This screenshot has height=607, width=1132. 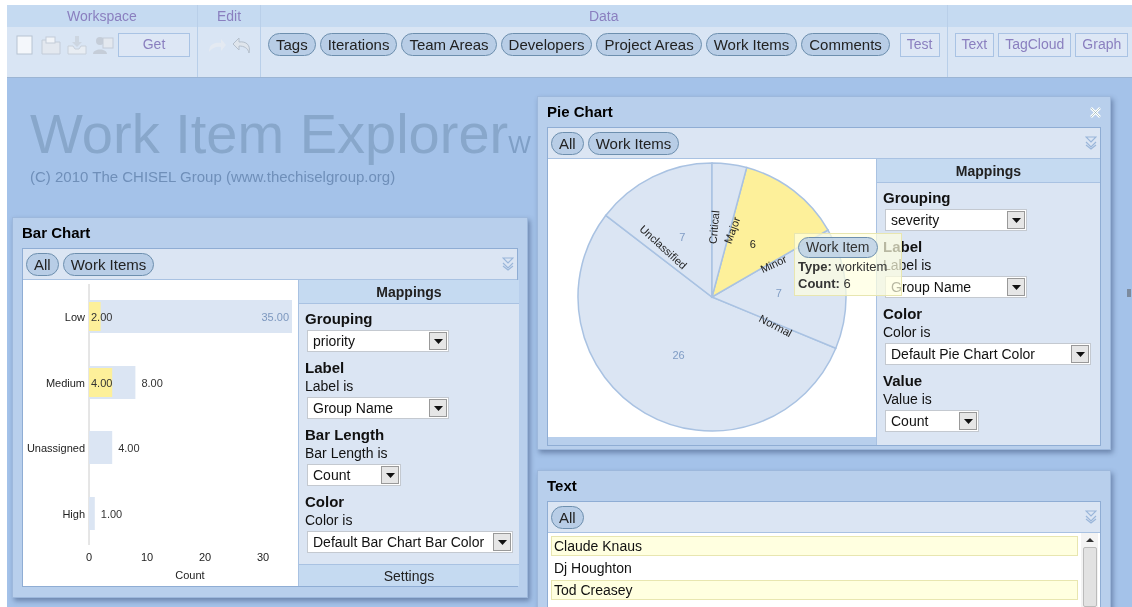 I want to click on value-label: 2.00, so click(x=102, y=317).